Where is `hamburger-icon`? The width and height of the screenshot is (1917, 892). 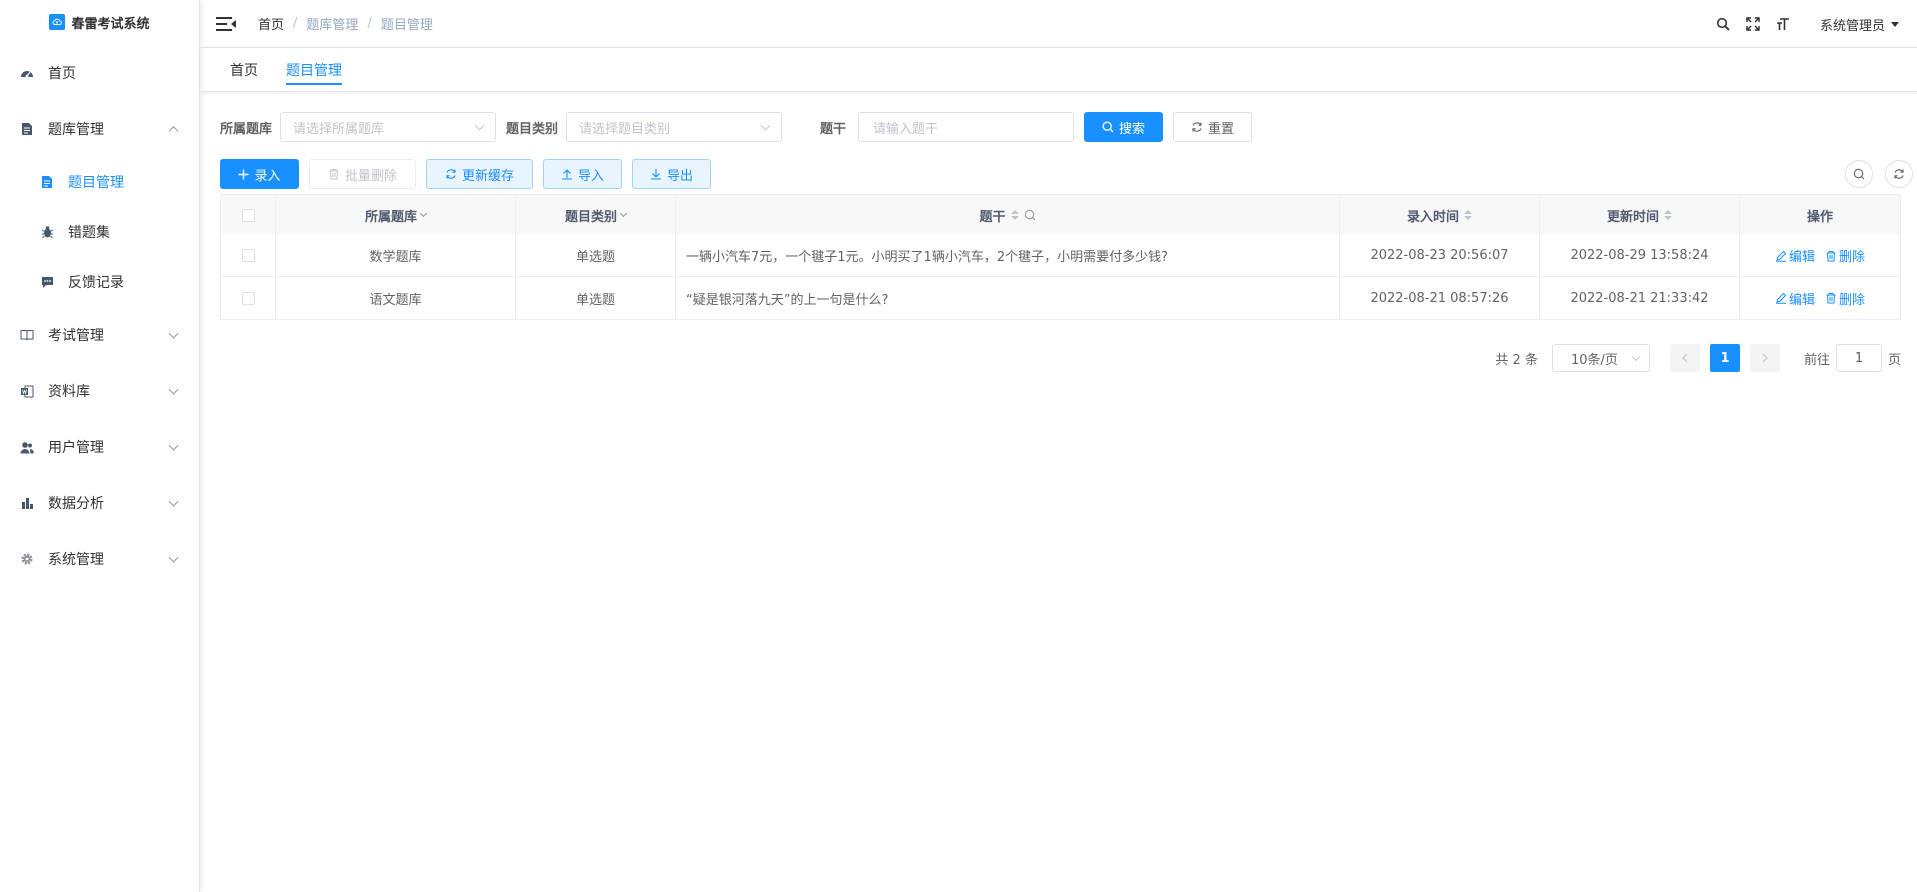
hamburger-icon is located at coordinates (226, 23).